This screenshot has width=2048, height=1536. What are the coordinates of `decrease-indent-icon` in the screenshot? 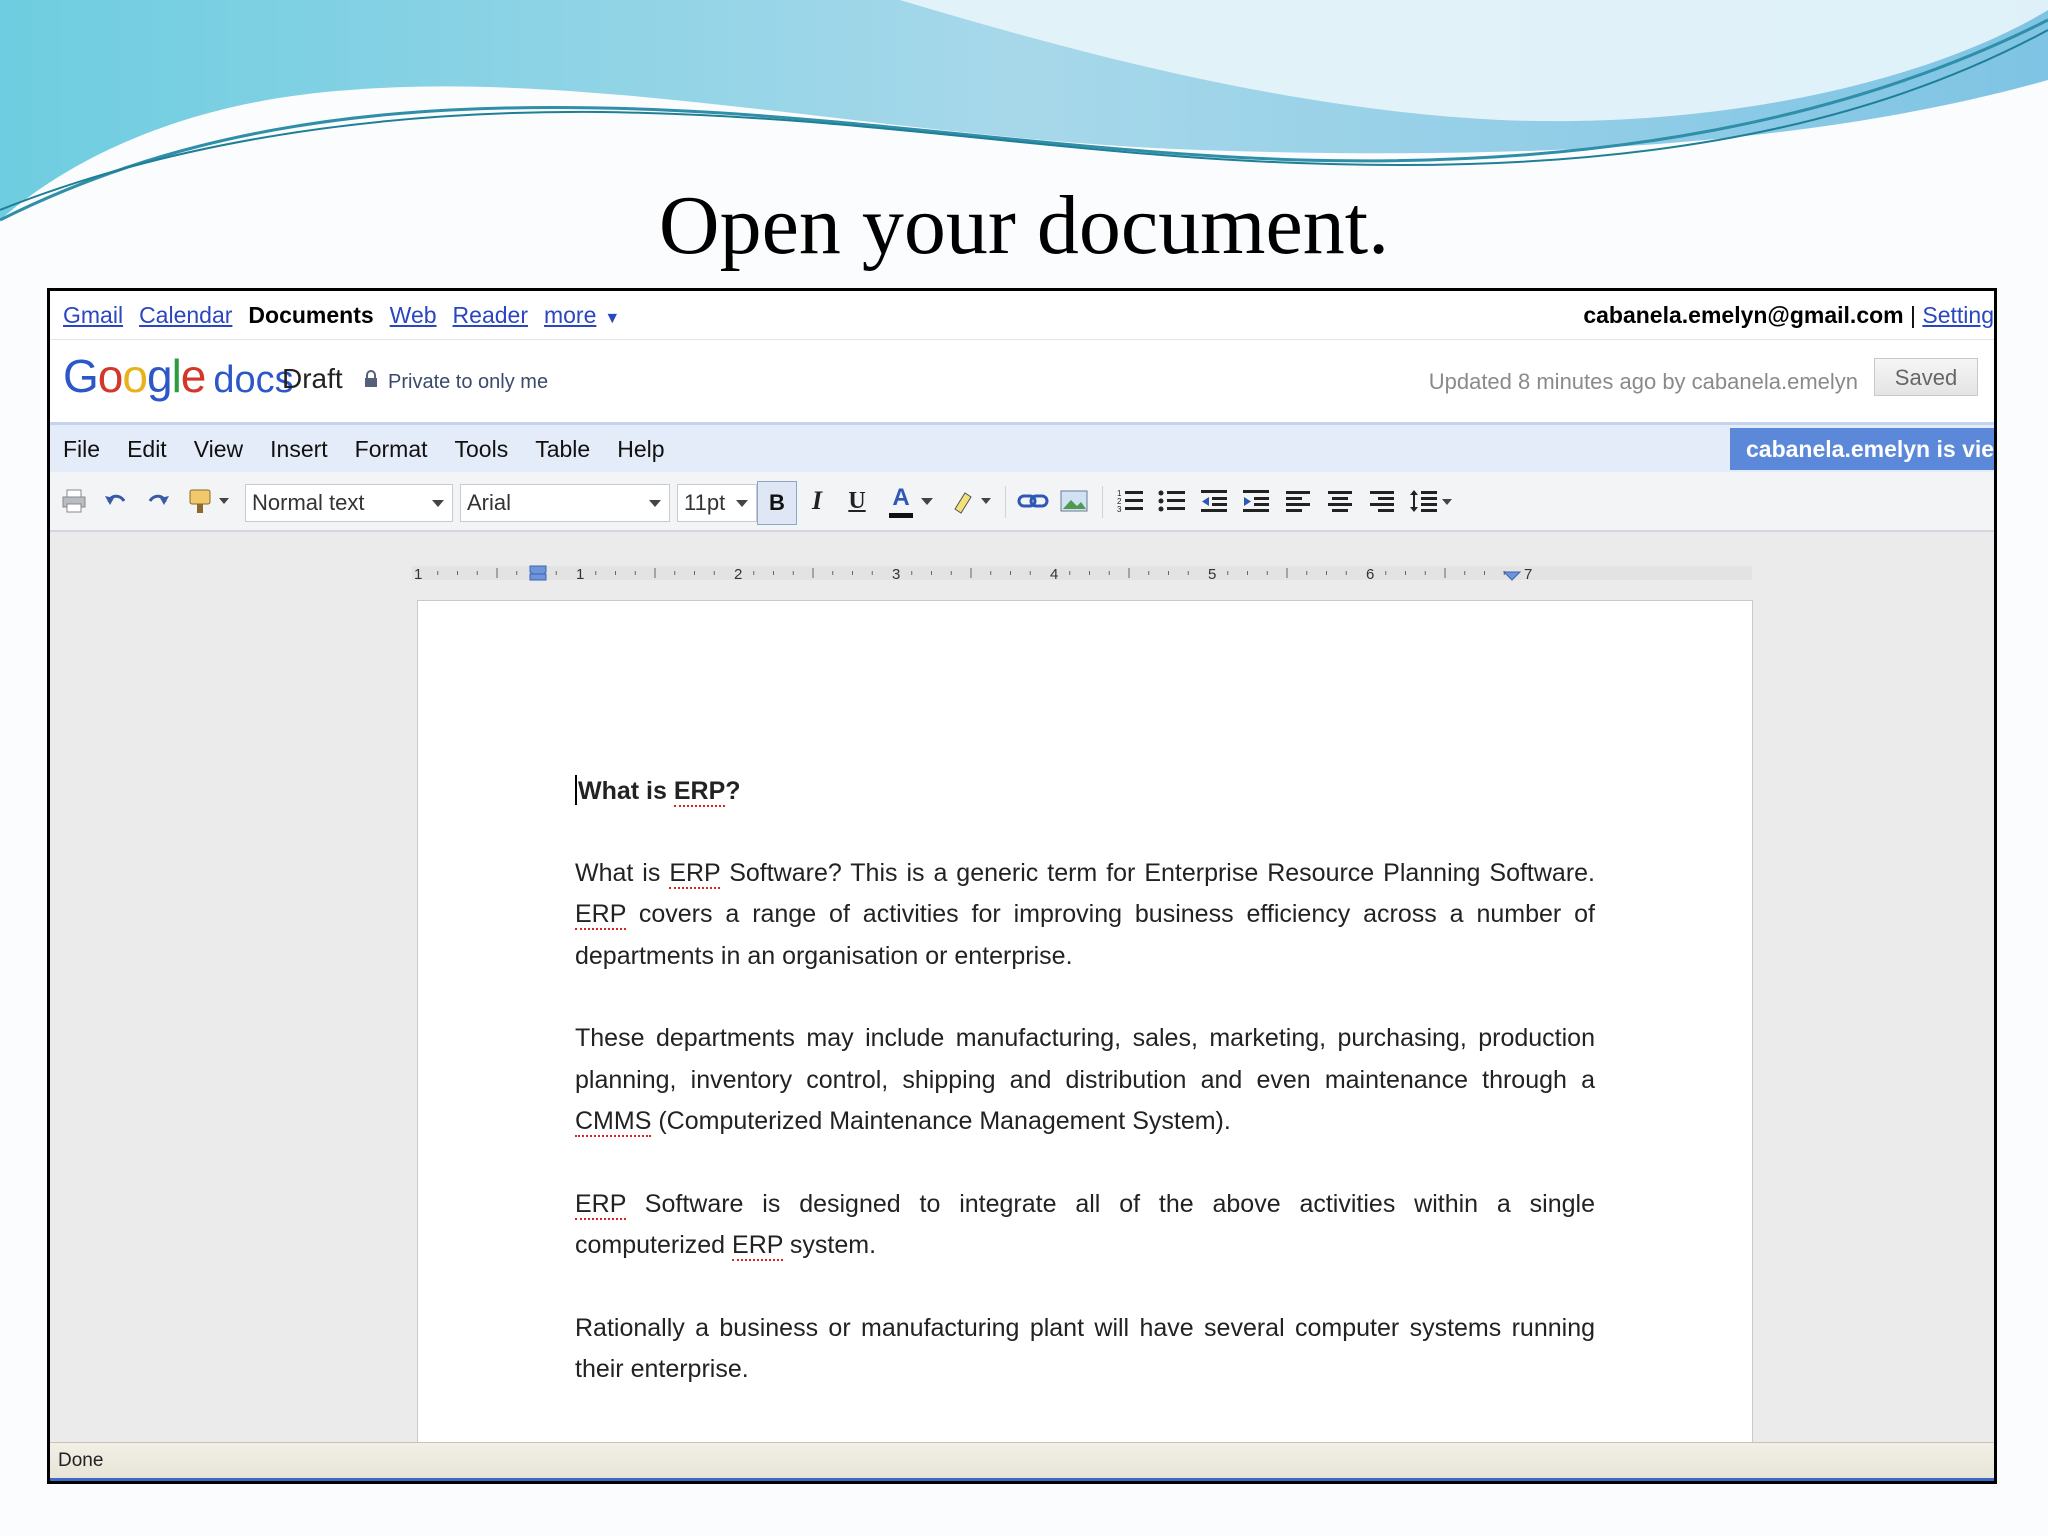 It's located at (1214, 501).